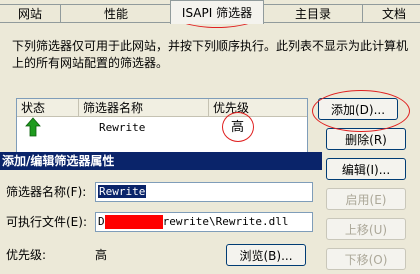 Image resolution: width=420 pixels, height=274 pixels. I want to click on filter-name-field: Rewrite, so click(204, 192).